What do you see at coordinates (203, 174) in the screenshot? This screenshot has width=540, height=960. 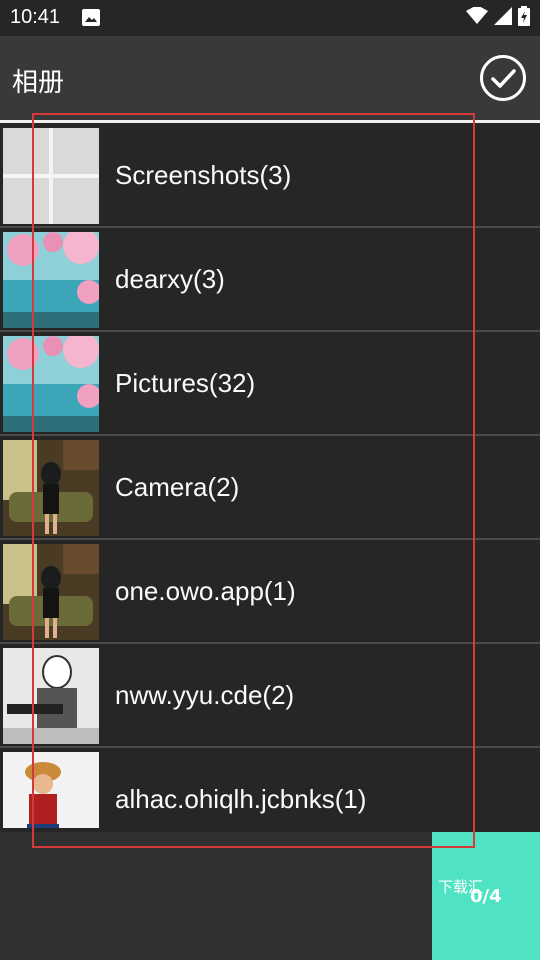 I see `album-label: Screenshots(3)` at bounding box center [203, 174].